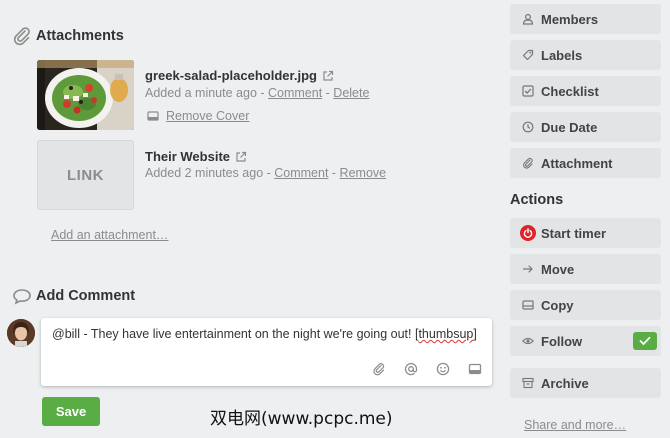 The height and width of the screenshot is (438, 670). I want to click on follow-checked-badge, so click(645, 341).